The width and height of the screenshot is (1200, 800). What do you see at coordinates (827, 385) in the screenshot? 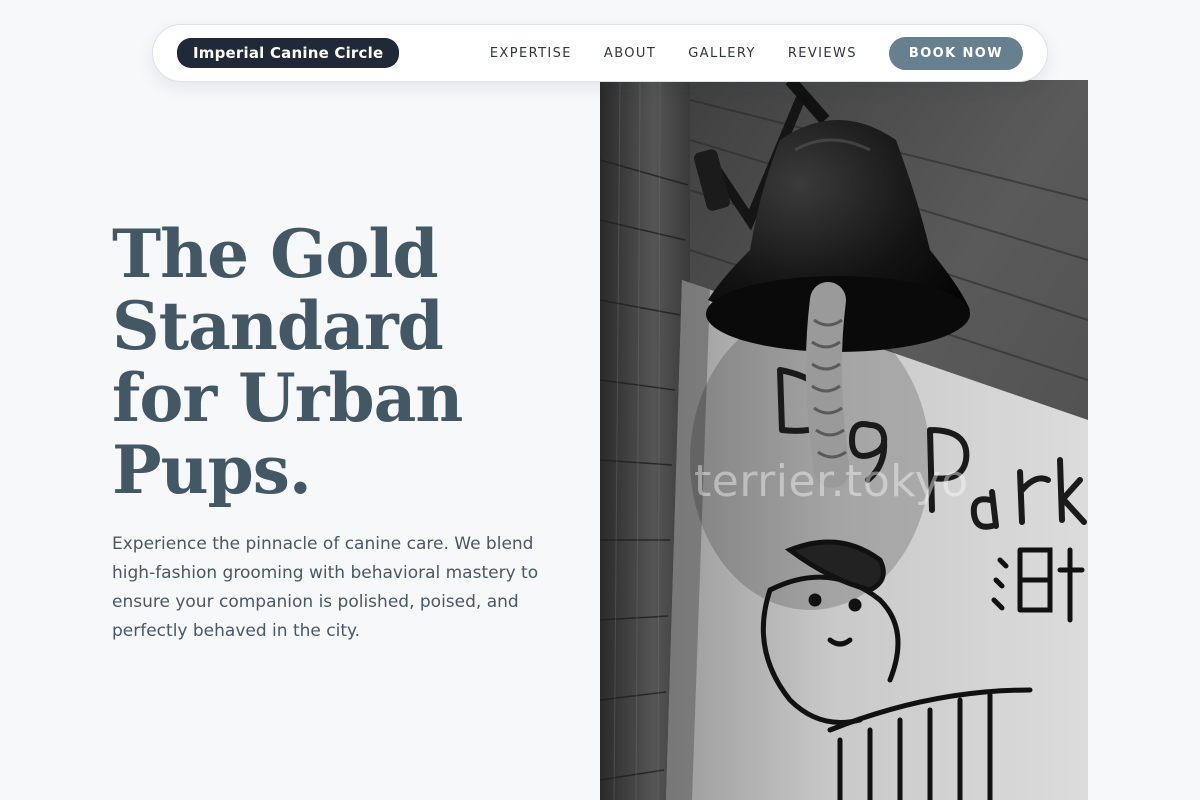
I see `bell-rope` at bounding box center [827, 385].